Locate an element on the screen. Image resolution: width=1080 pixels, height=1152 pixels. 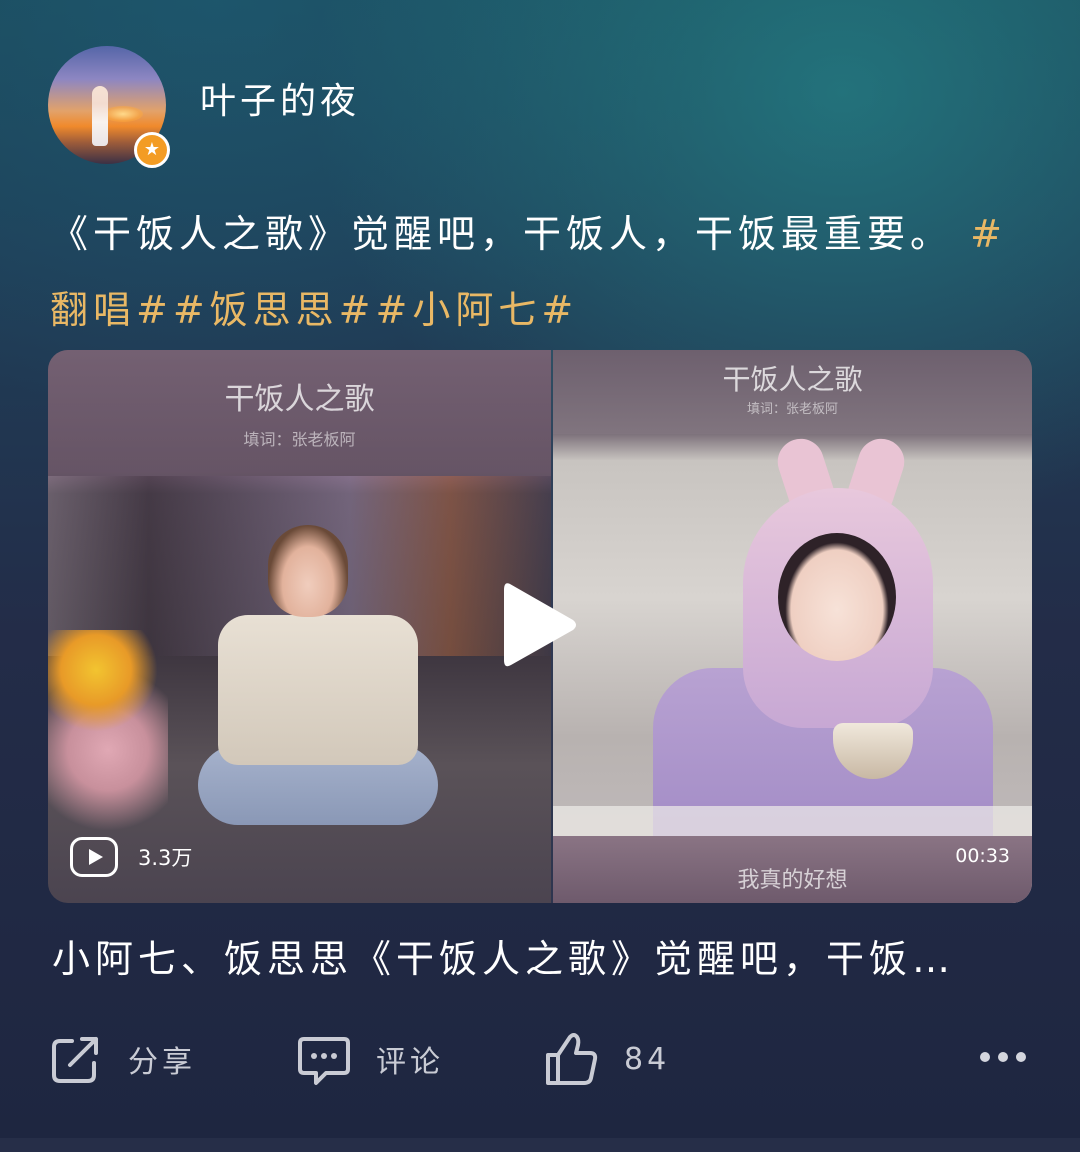
username: 叶子的夜 is located at coordinates (280, 98).